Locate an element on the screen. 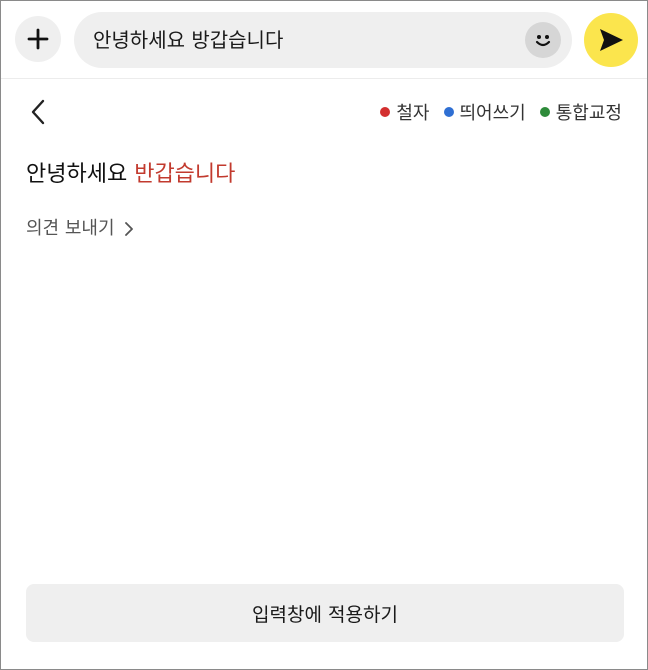 This screenshot has width=648, height=670. legend-label-spacing: 띄어쓰기 is located at coordinates (492, 113).